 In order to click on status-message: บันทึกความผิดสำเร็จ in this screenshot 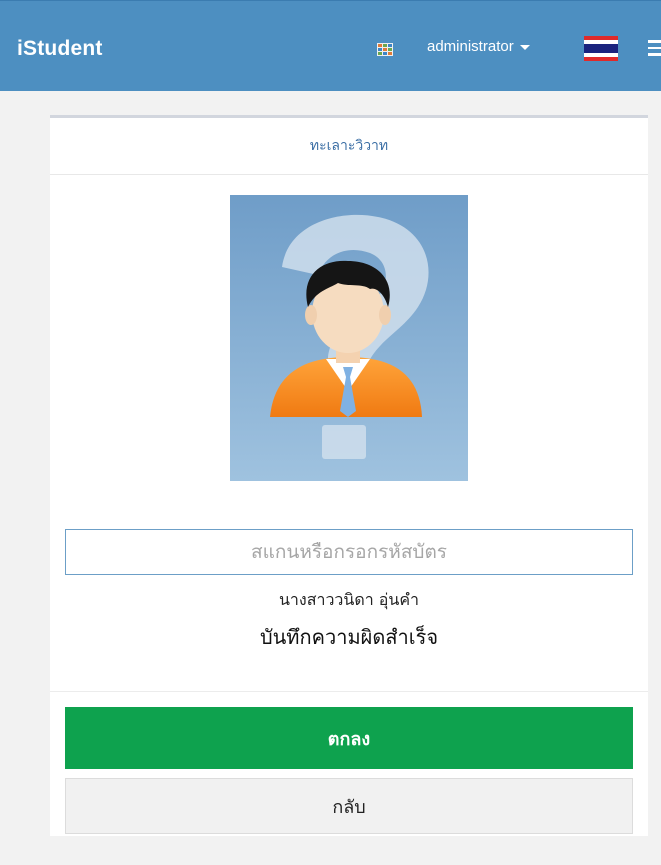, I will do `click(349, 637)`.